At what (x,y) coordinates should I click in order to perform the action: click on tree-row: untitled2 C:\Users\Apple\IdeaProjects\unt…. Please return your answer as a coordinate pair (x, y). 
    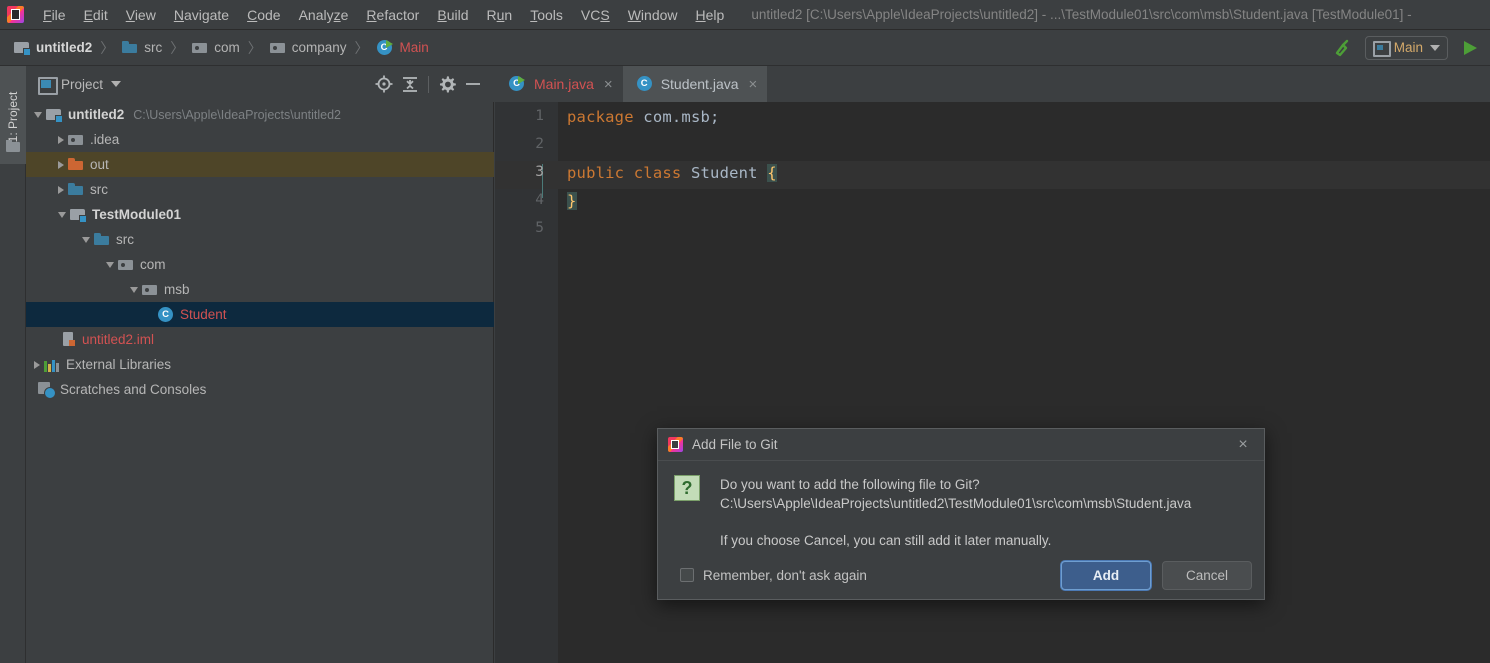
    Looking at the image, I should click on (260, 114).